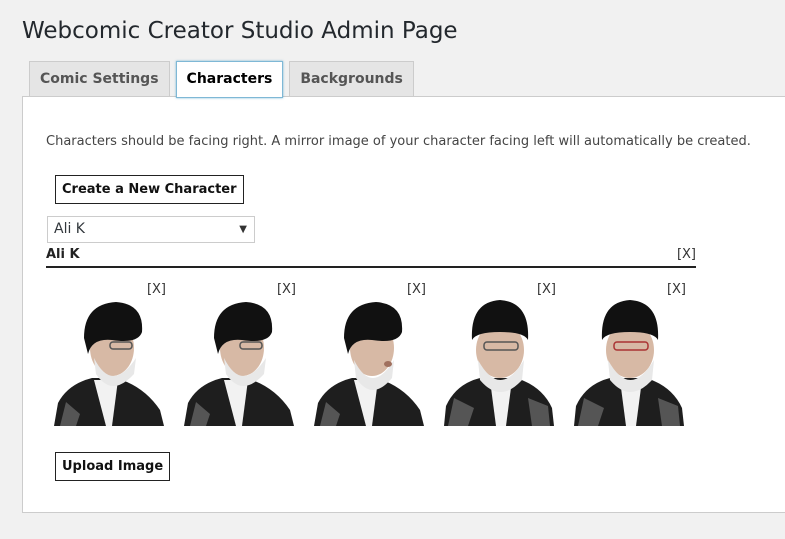 Image resolution: width=785 pixels, height=539 pixels. Describe the element at coordinates (63, 254) in the screenshot. I see `character-name: Ali K` at that location.